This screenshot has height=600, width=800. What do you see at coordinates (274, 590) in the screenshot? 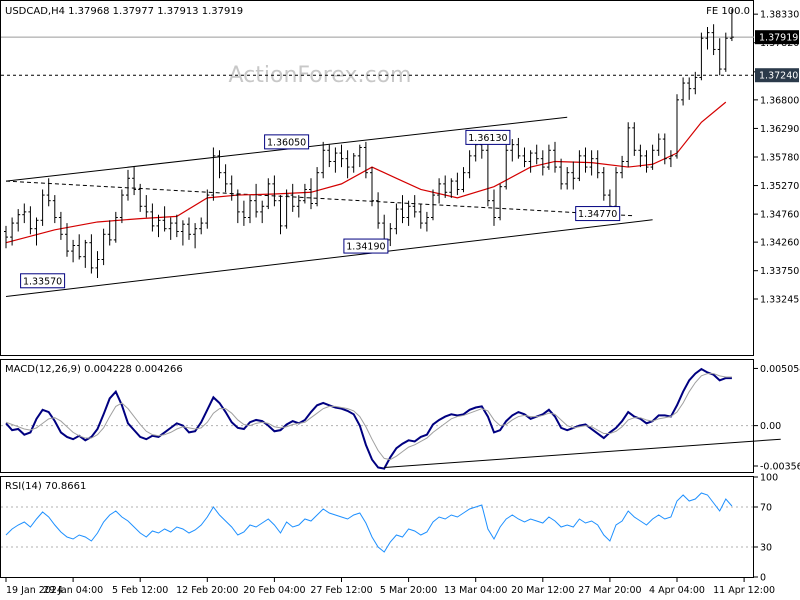
I see `x-tick-label: 20 Feb 04:00` at bounding box center [274, 590].